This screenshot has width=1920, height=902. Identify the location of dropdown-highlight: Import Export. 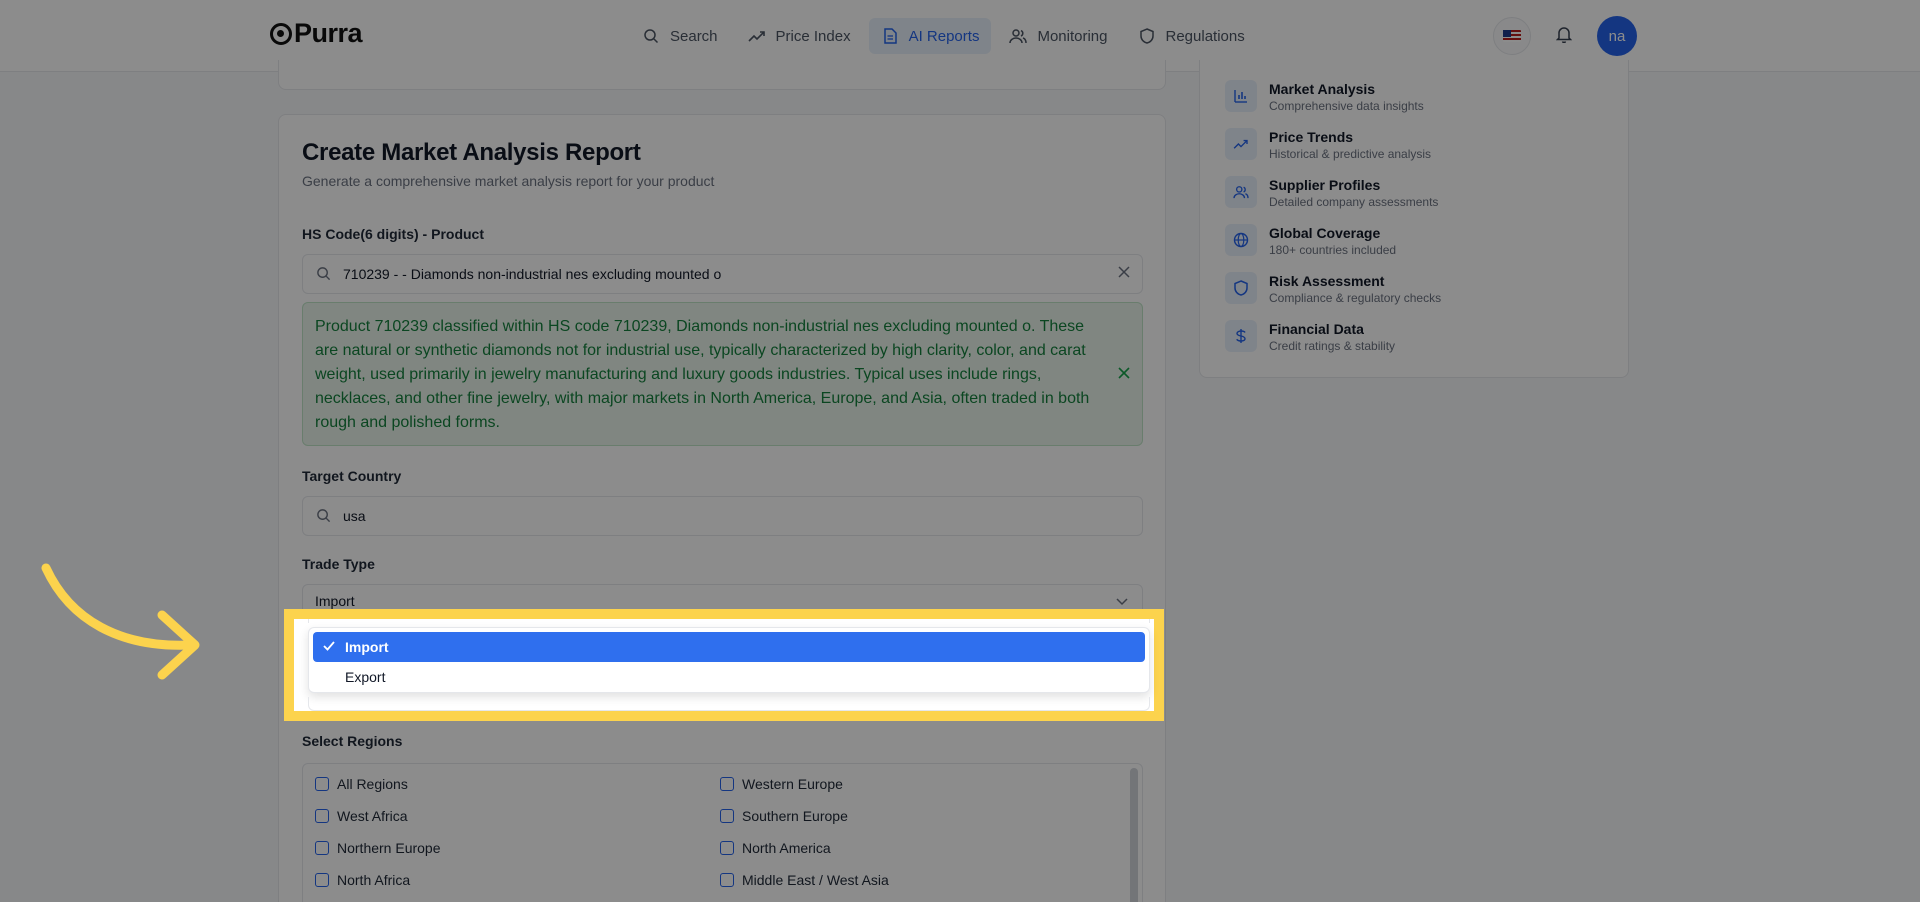
(724, 665).